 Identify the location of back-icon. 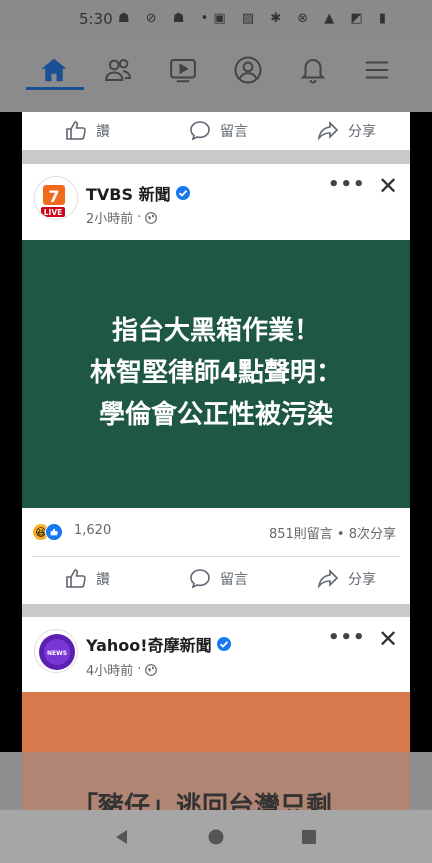
(122, 837).